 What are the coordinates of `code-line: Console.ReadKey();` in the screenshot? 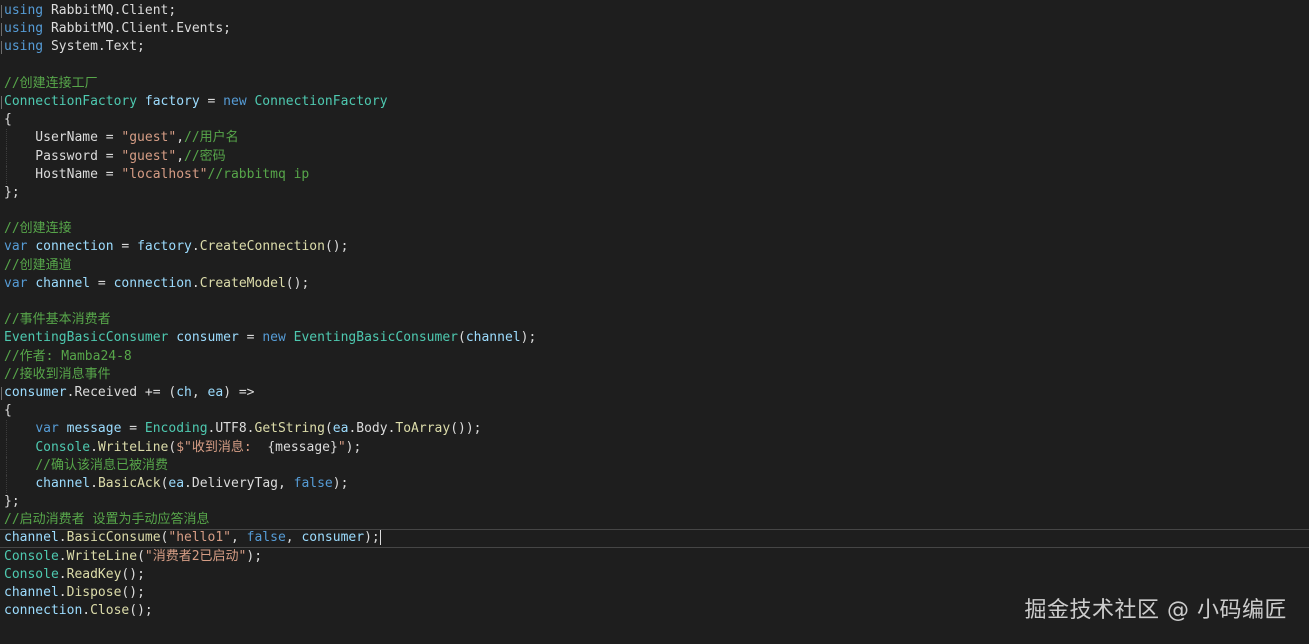 It's located at (654, 575).